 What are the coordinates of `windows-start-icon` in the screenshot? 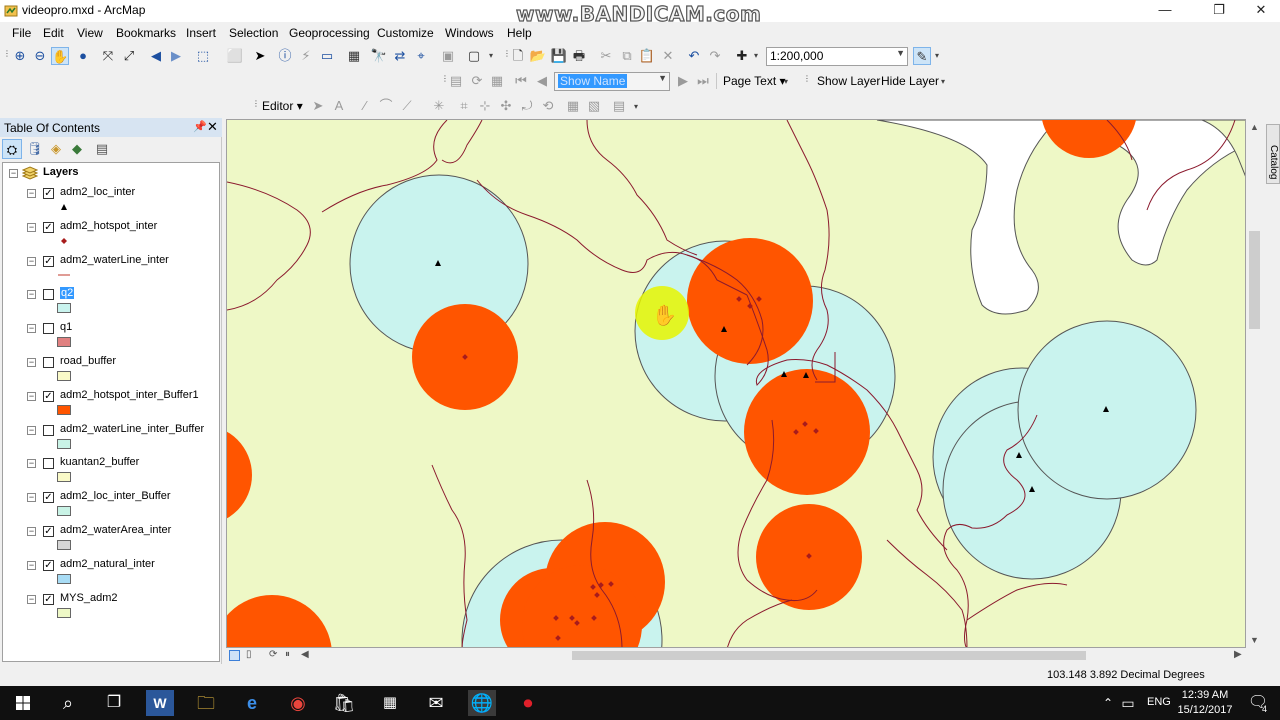 It's located at (23, 703).